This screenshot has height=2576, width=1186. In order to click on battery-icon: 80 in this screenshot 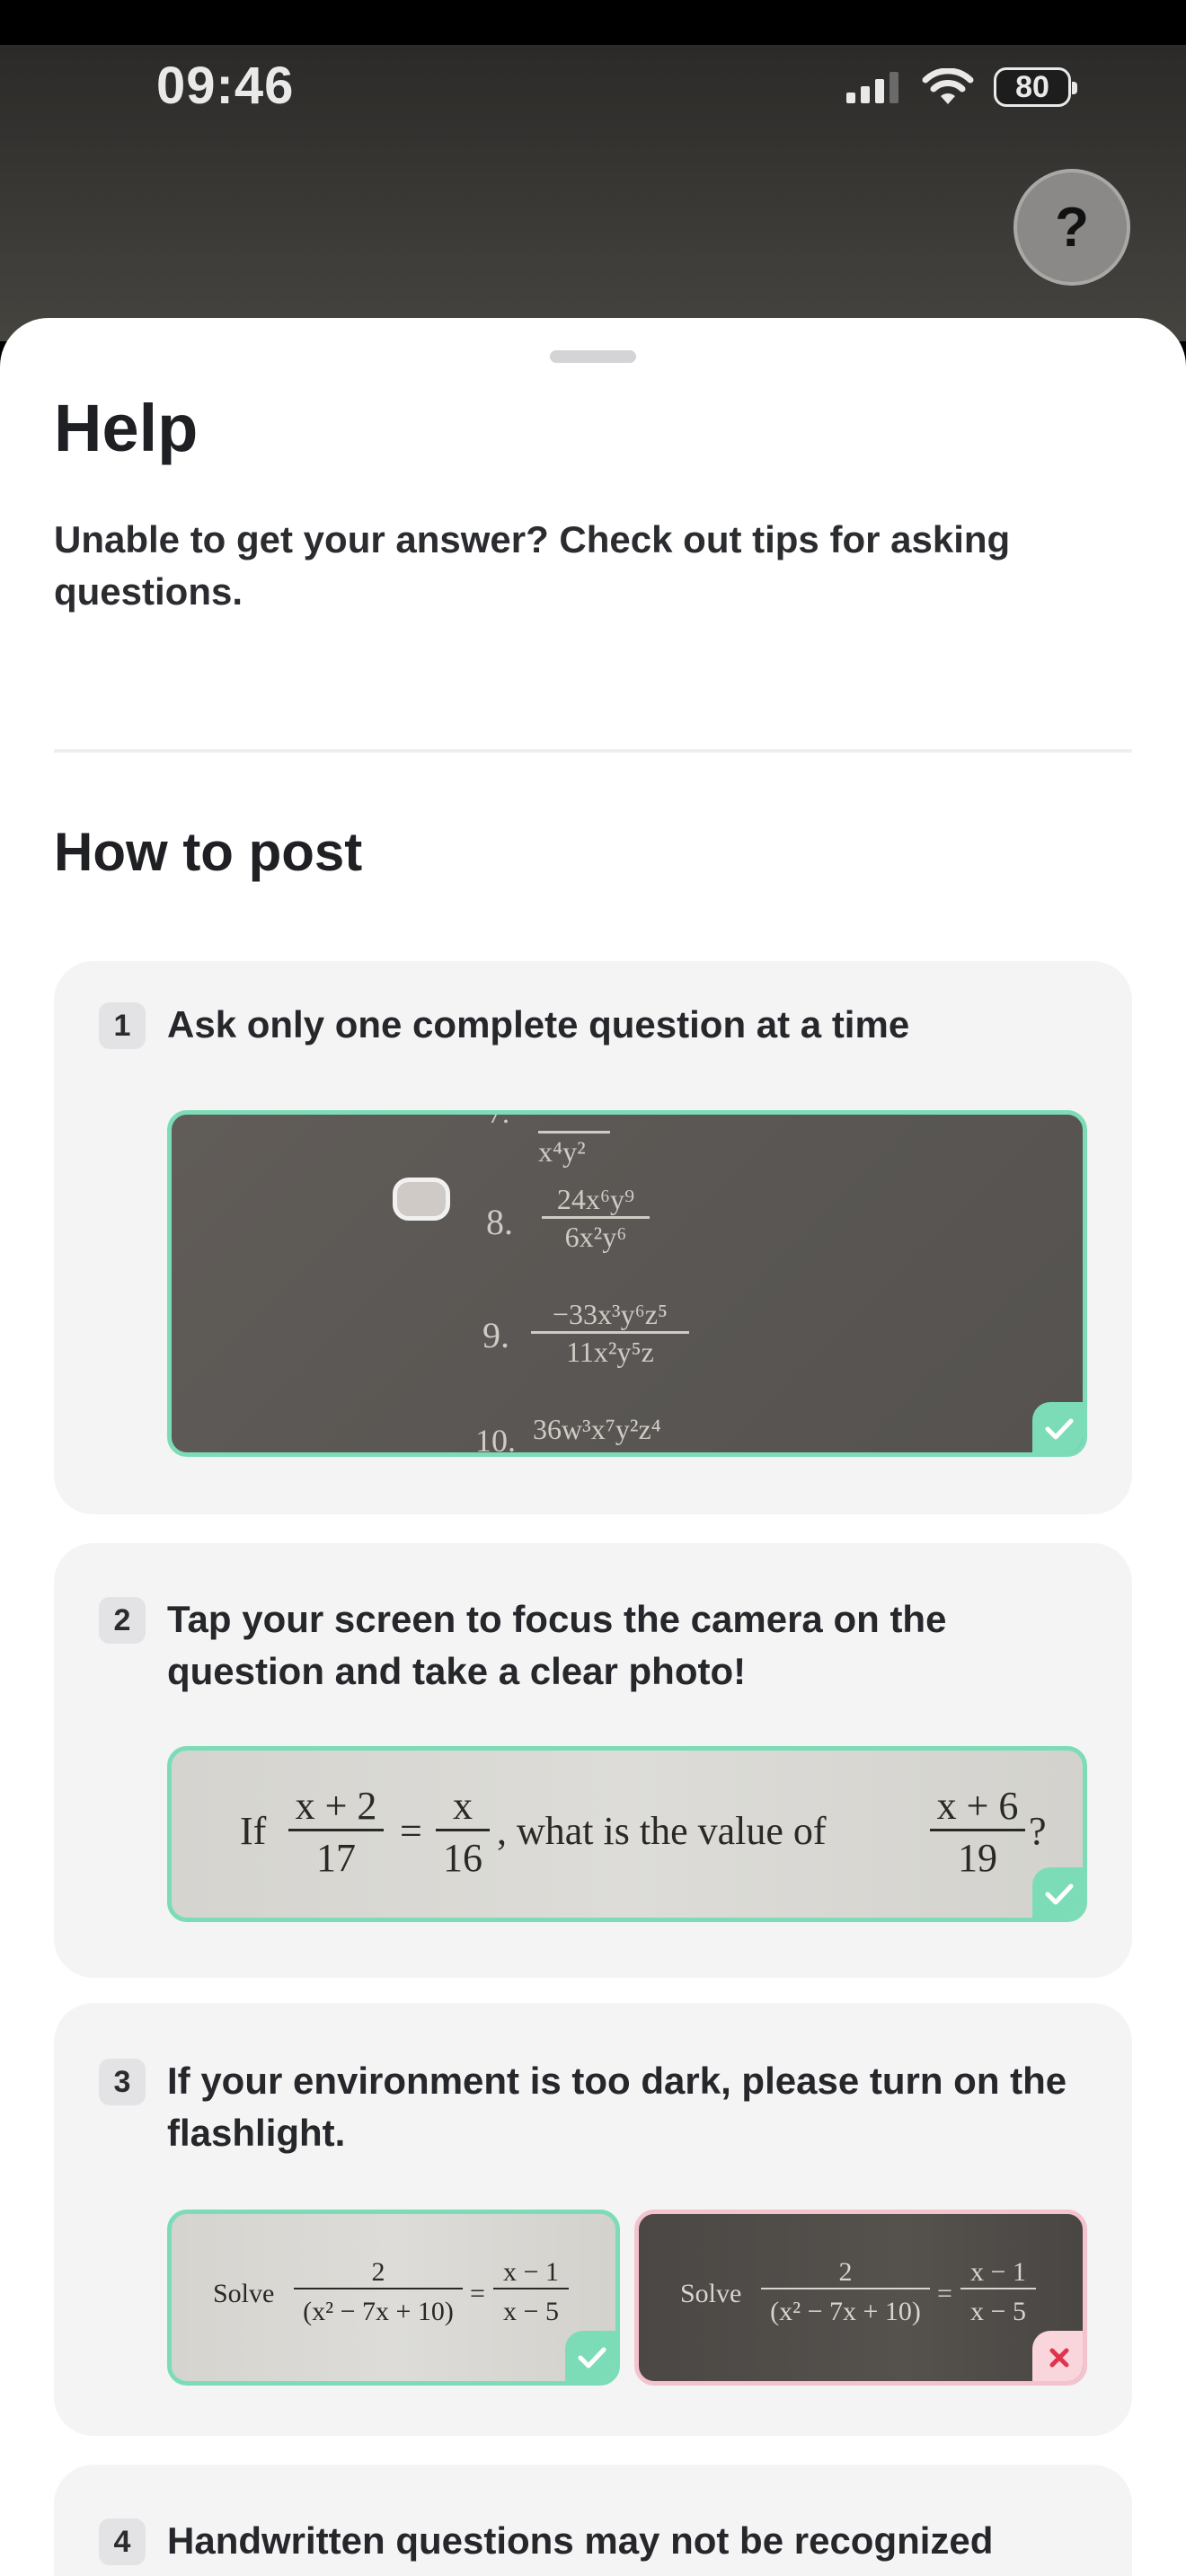, I will do `click(1035, 87)`.